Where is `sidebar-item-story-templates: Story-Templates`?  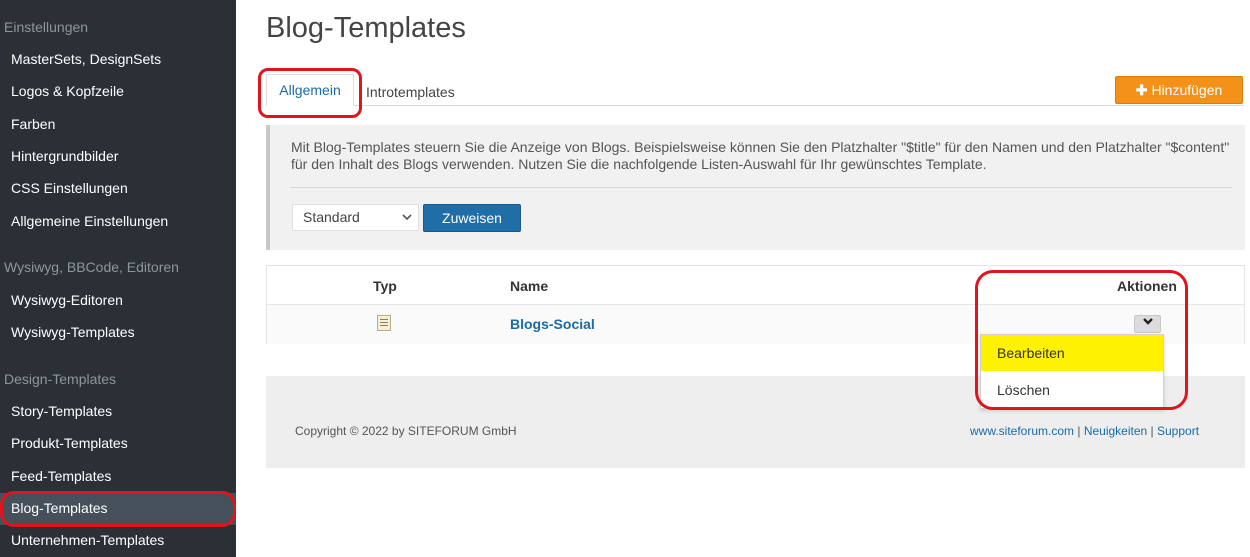 sidebar-item-story-templates: Story-Templates is located at coordinates (61, 411).